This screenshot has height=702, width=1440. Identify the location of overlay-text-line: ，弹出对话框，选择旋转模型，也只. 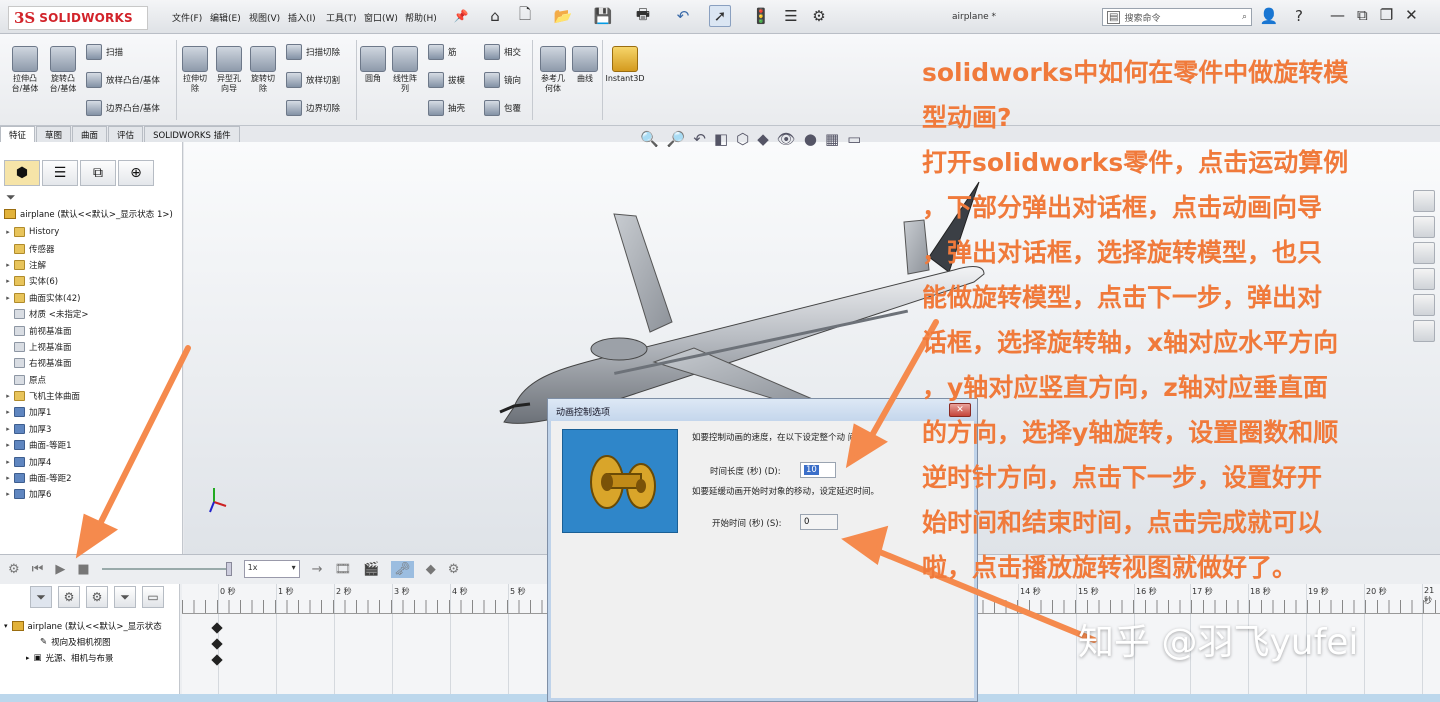
(1122, 252).